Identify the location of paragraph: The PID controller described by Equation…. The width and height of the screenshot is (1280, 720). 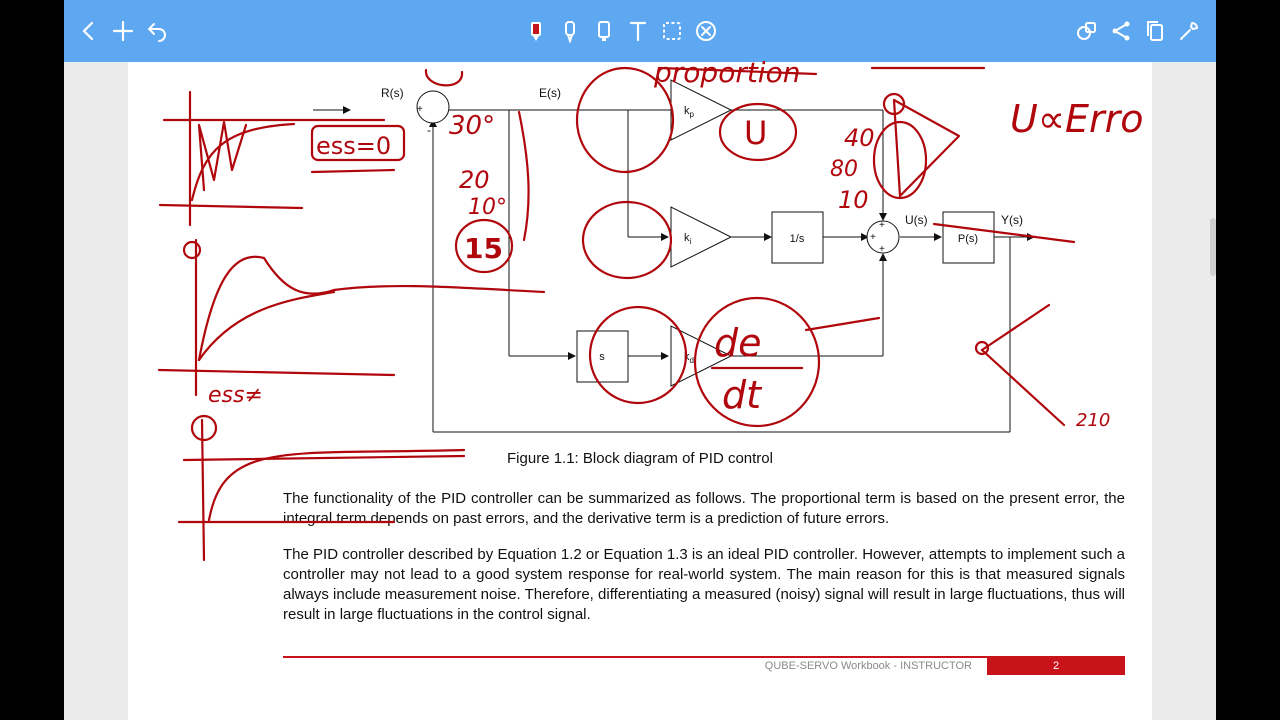
(704, 584).